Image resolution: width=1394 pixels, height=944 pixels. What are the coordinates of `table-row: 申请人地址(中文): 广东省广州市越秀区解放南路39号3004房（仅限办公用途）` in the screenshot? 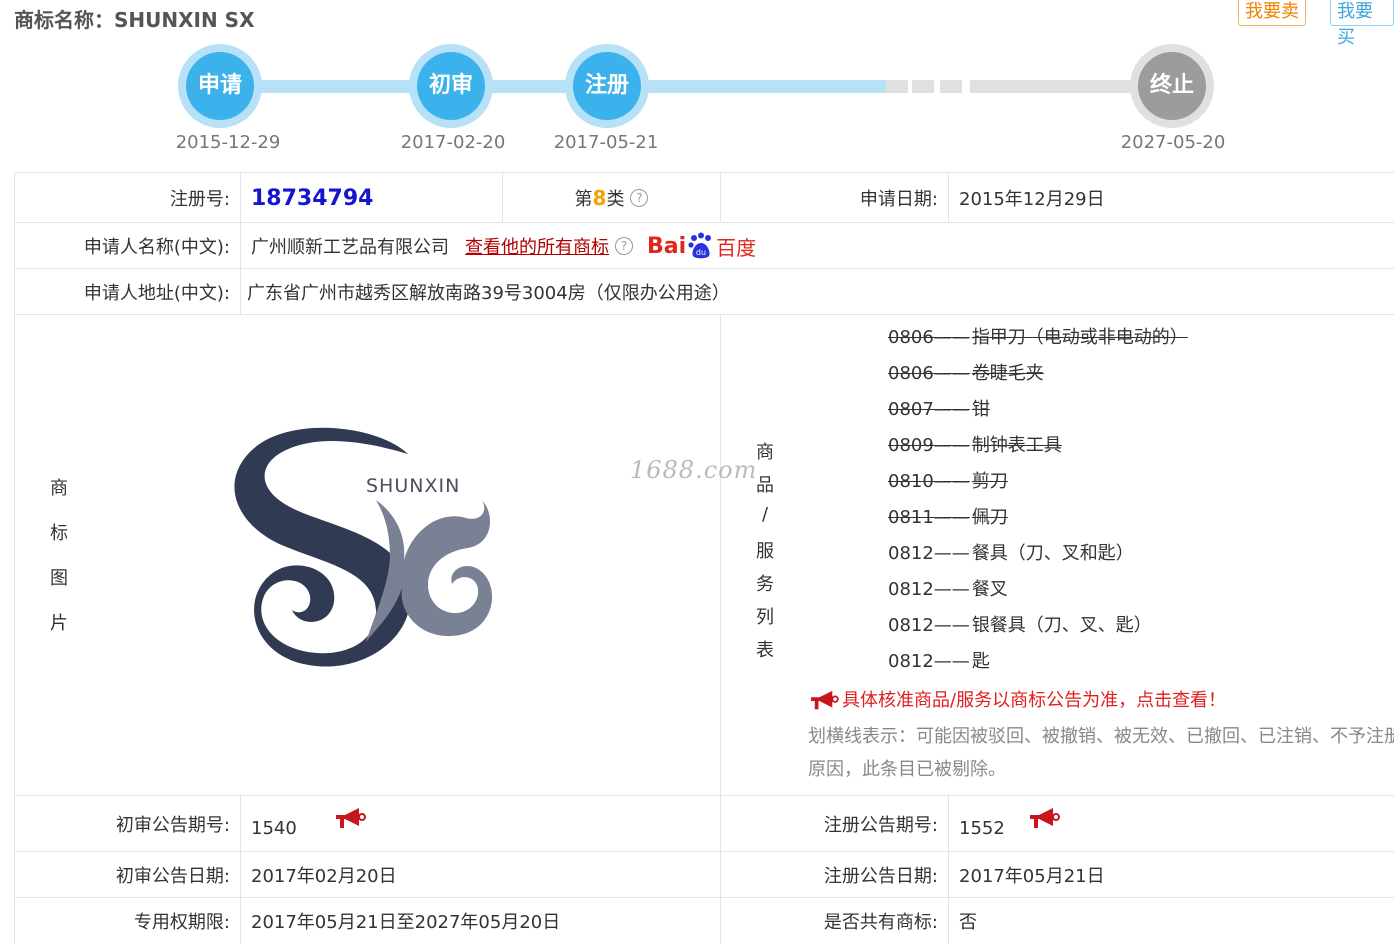 It's located at (704, 291).